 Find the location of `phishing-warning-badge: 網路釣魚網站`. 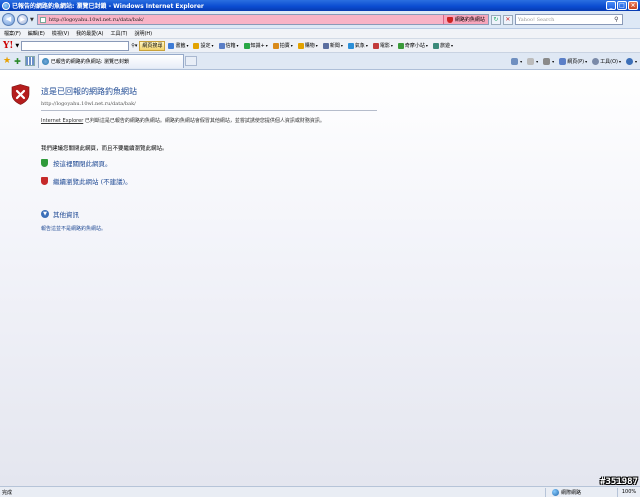

phishing-warning-badge: 網路釣魚網站 is located at coordinates (465, 19).